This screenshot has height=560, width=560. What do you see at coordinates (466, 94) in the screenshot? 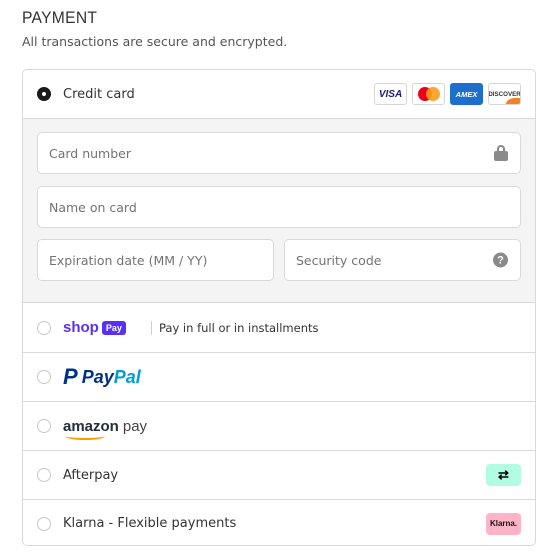
I see `amex-logo: AMEX` at bounding box center [466, 94].